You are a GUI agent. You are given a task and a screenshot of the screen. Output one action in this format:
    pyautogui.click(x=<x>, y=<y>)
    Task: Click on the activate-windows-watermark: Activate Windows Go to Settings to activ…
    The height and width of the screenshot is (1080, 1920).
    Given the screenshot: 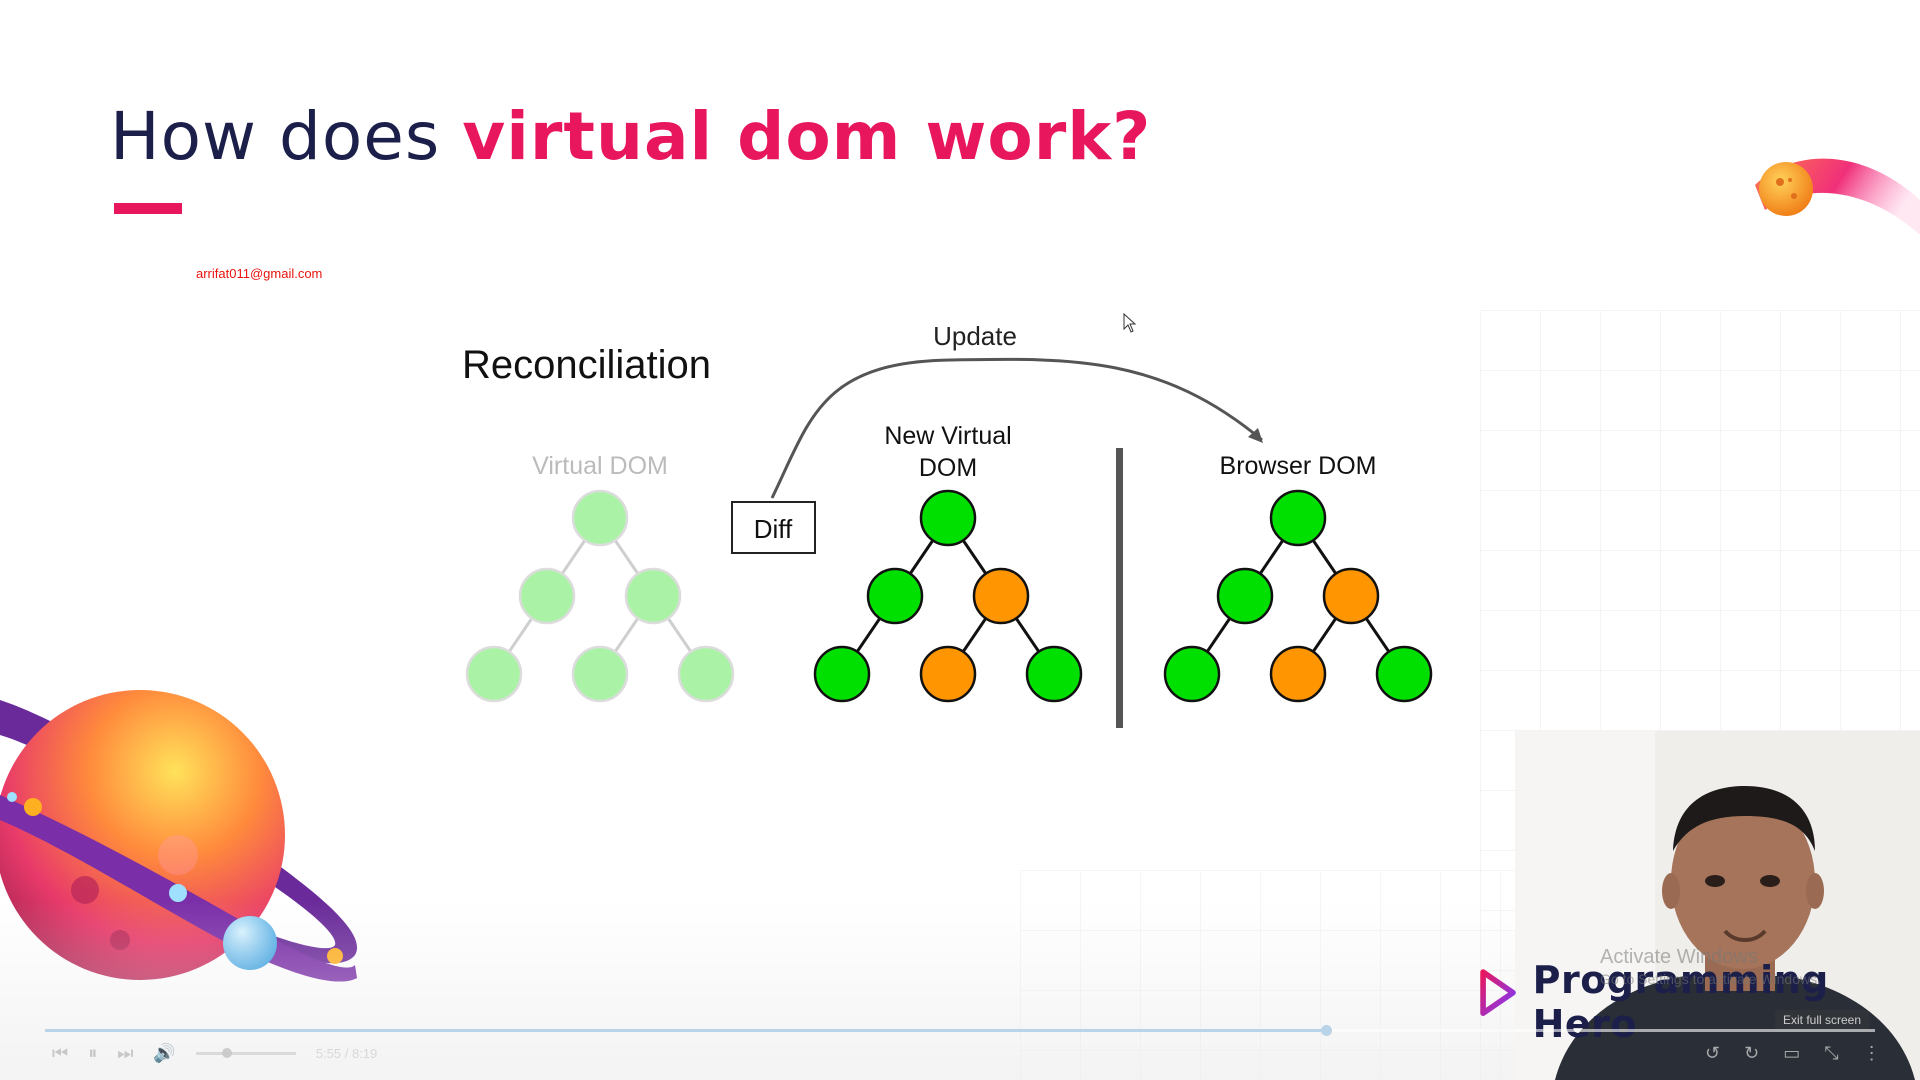 What is the action you would take?
    pyautogui.click(x=1710, y=966)
    